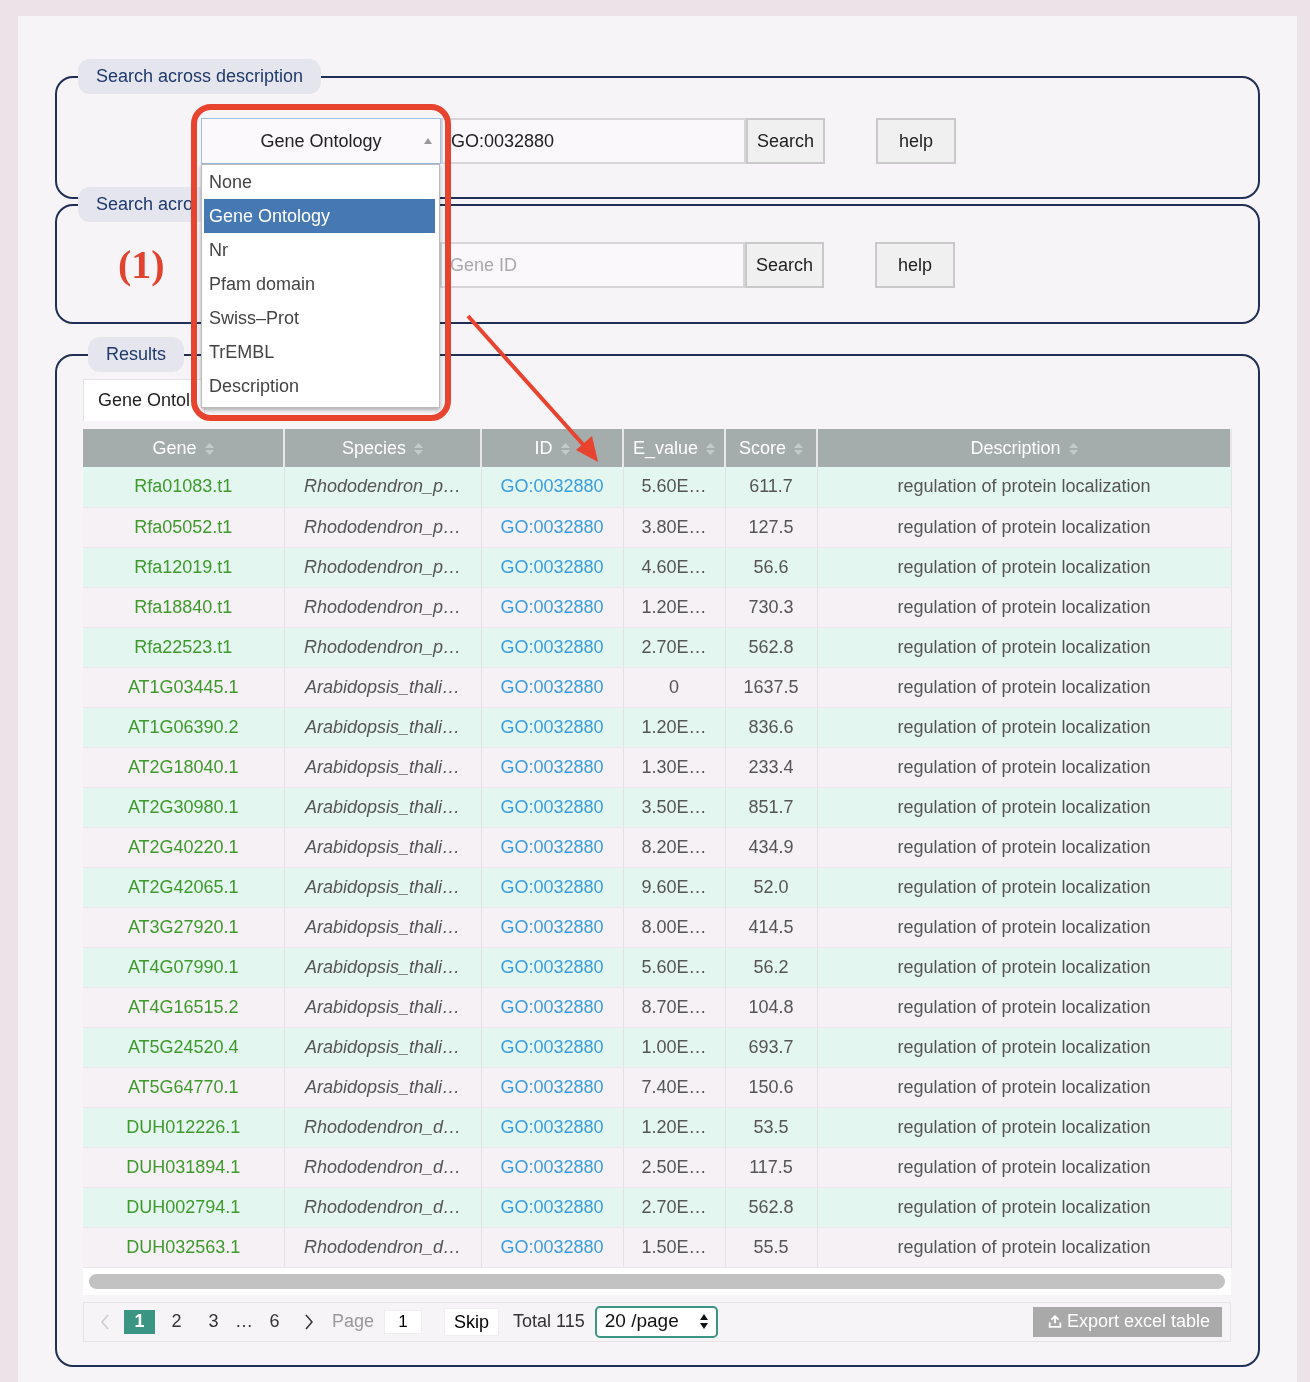 This screenshot has height=1382, width=1310. Describe the element at coordinates (771, 1247) in the screenshot. I see `table-cell: 55.5` at that location.